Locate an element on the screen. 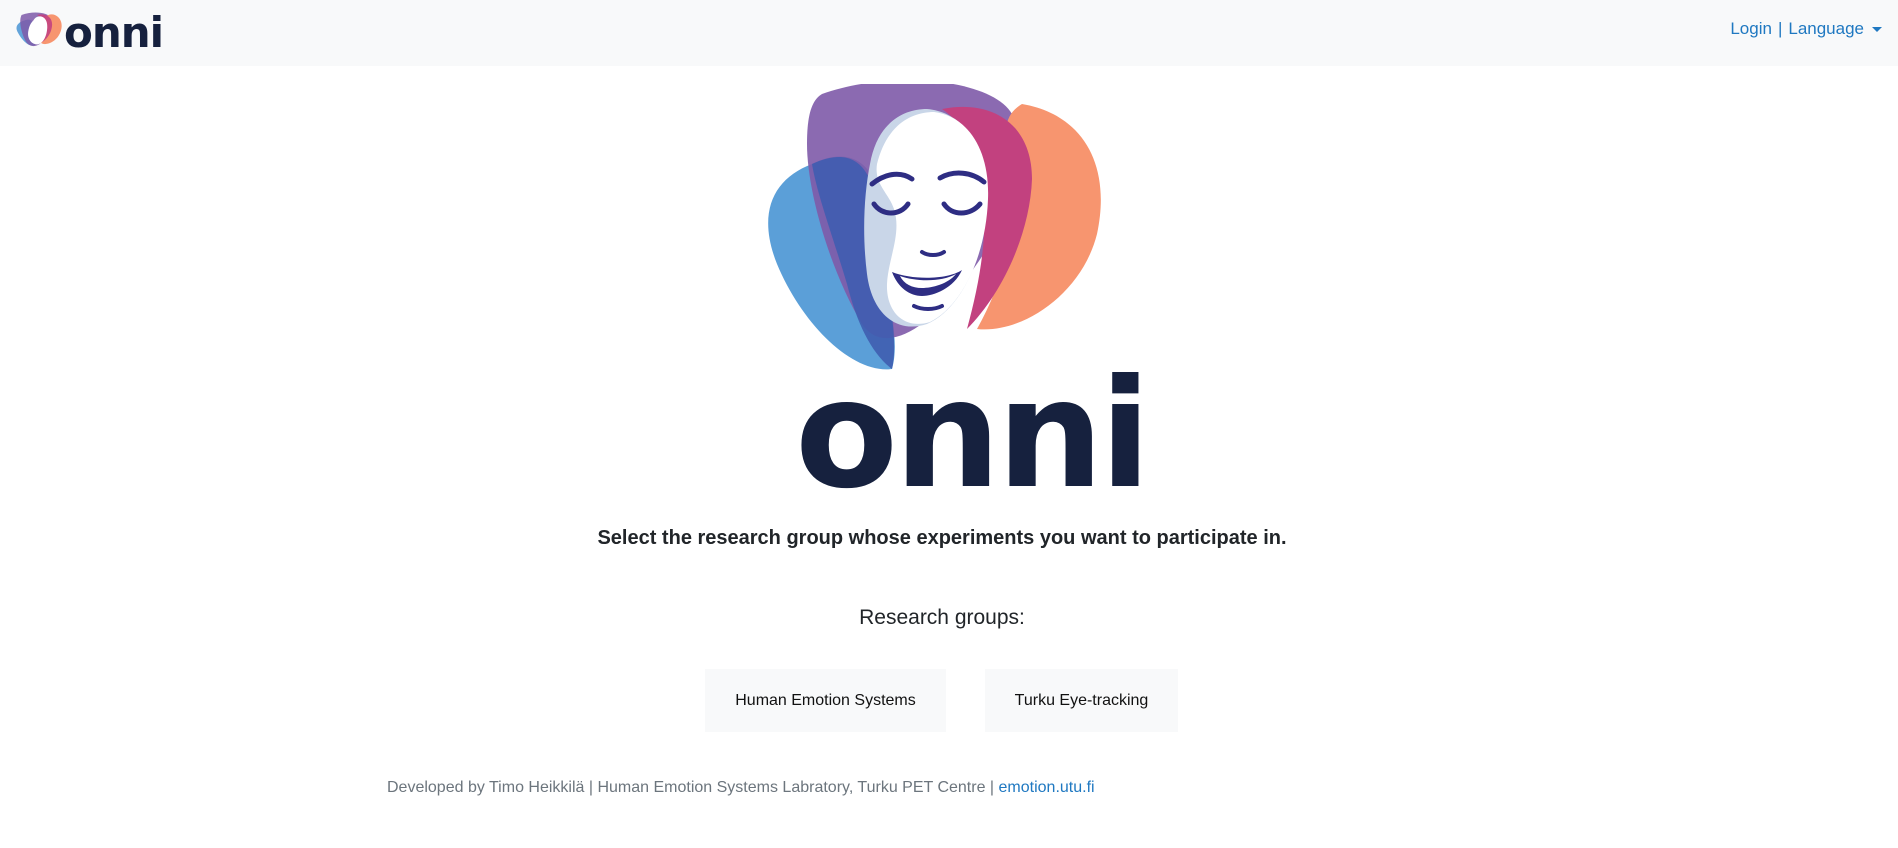  top-navbar: onni Login | Language is located at coordinates (949, 33).